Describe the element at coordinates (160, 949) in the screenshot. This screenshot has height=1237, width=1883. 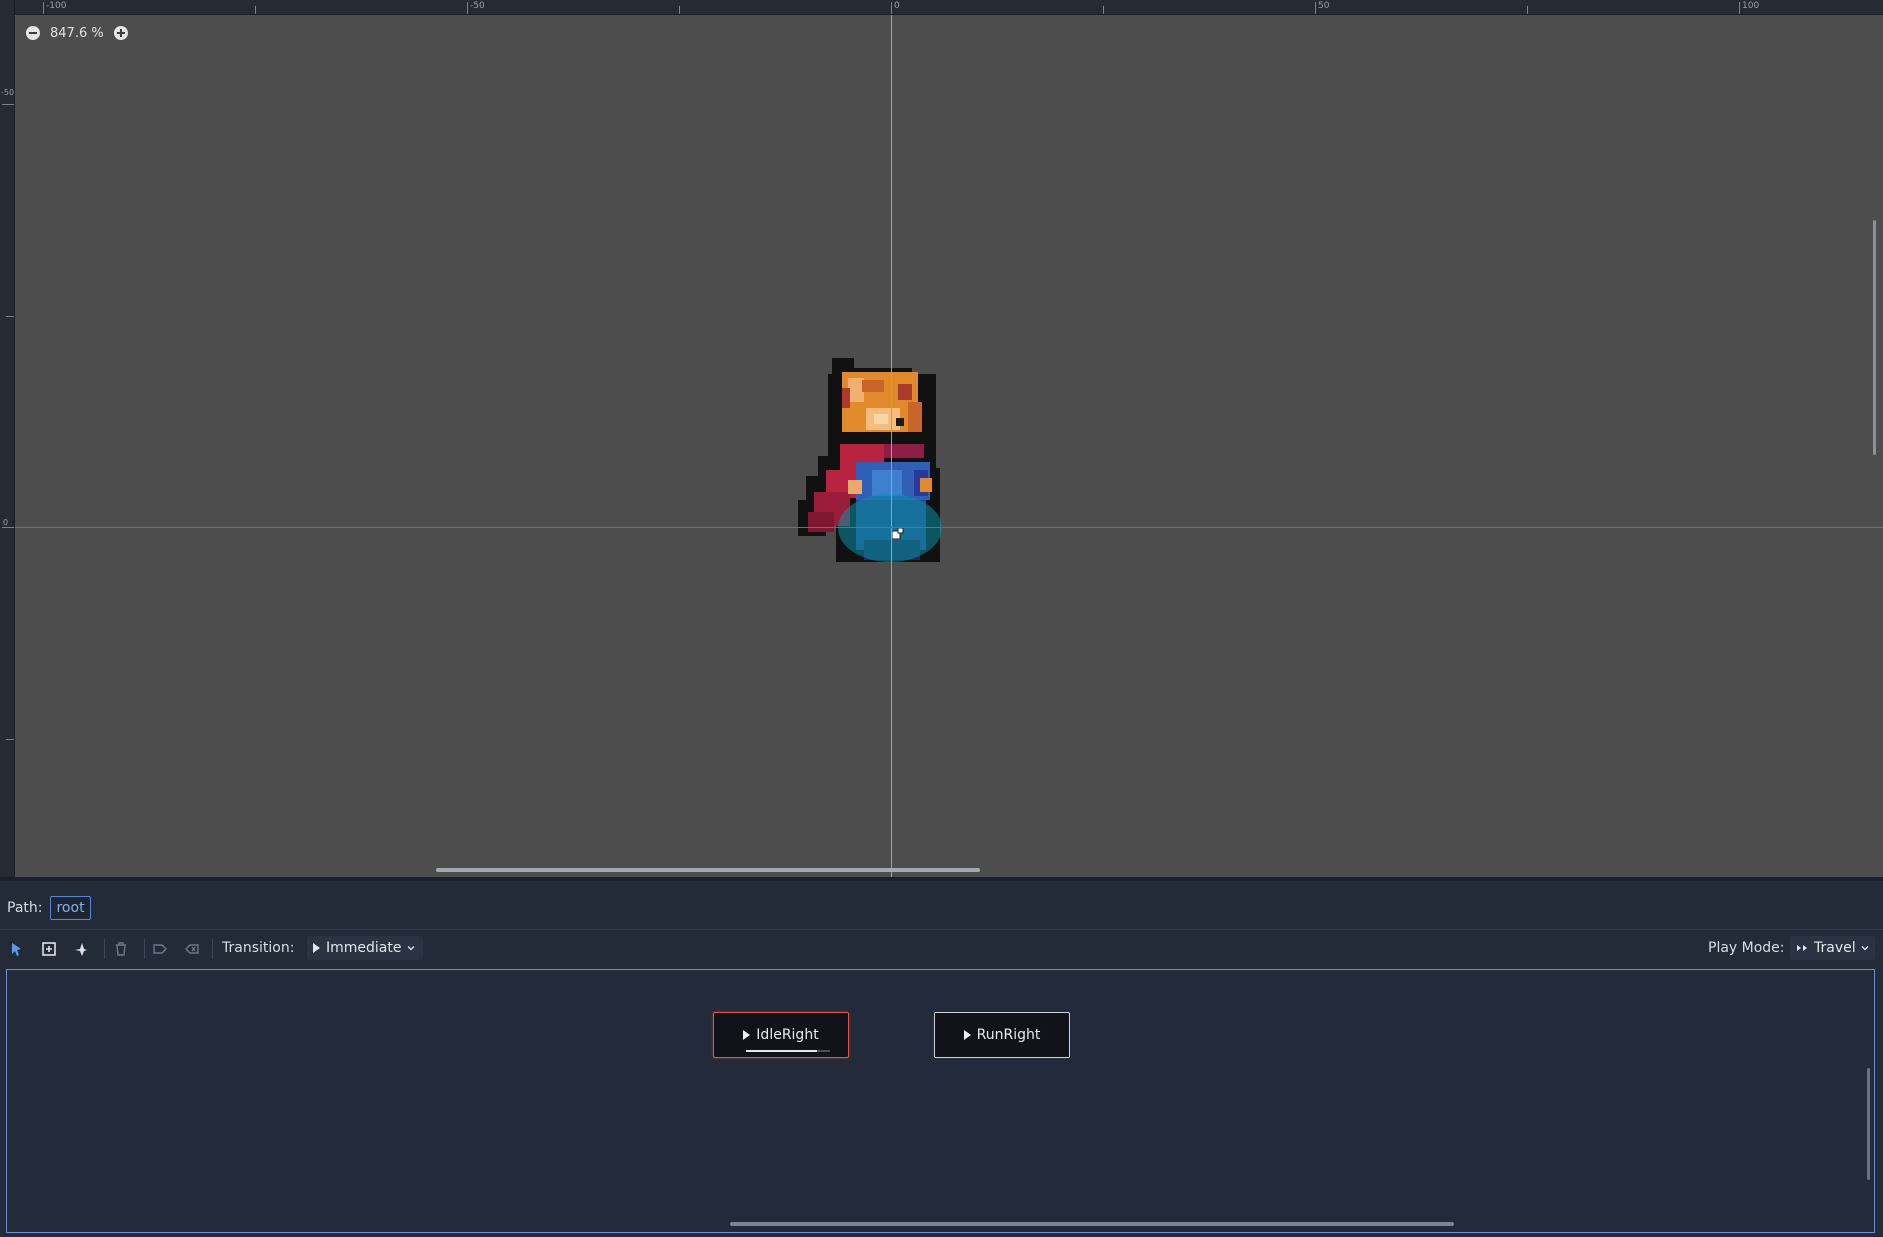
I see `set-start-icon` at that location.